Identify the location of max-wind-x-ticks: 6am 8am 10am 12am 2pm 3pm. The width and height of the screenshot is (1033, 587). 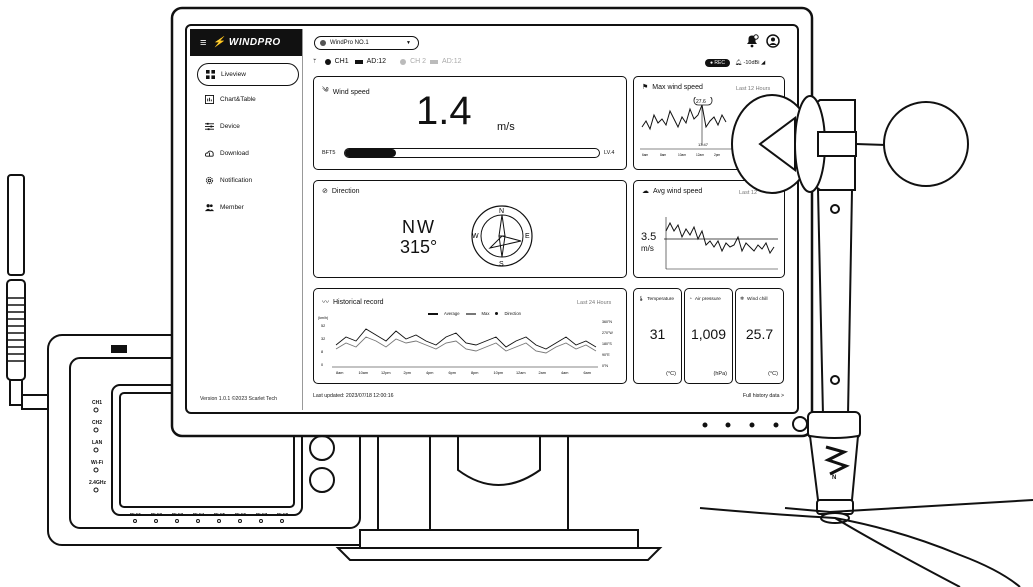
(690, 155).